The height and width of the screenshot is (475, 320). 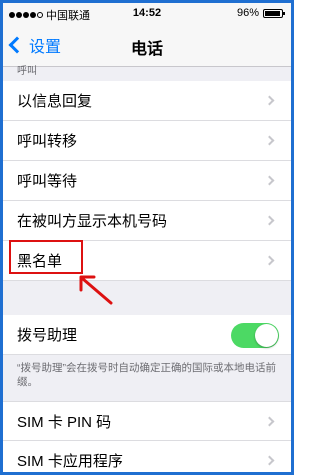 I want to click on row-label: SIM 卡应用程序, so click(x=70, y=461).